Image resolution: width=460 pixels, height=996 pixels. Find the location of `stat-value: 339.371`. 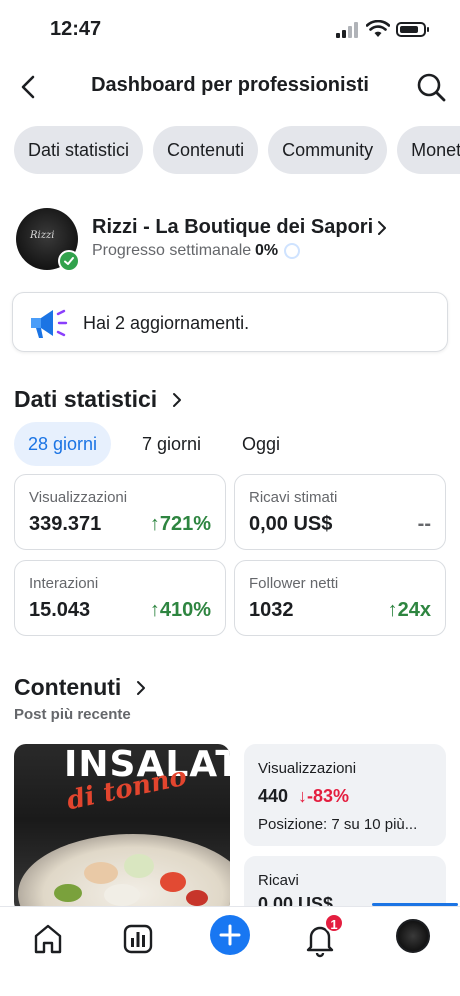

stat-value: 339.371 is located at coordinates (65, 524).